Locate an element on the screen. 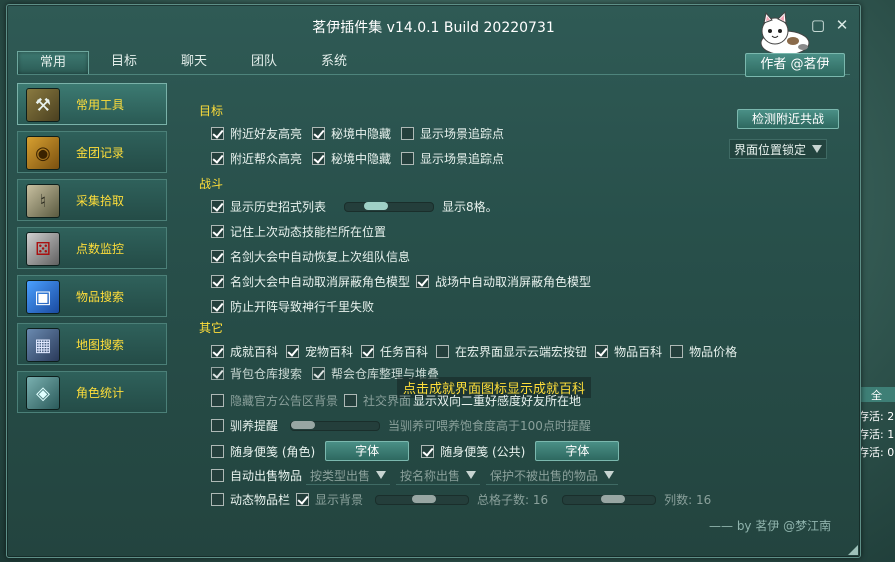 This screenshot has height=562, width=895. guild-hide-dungeon-checkbox is located at coordinates (319, 158).